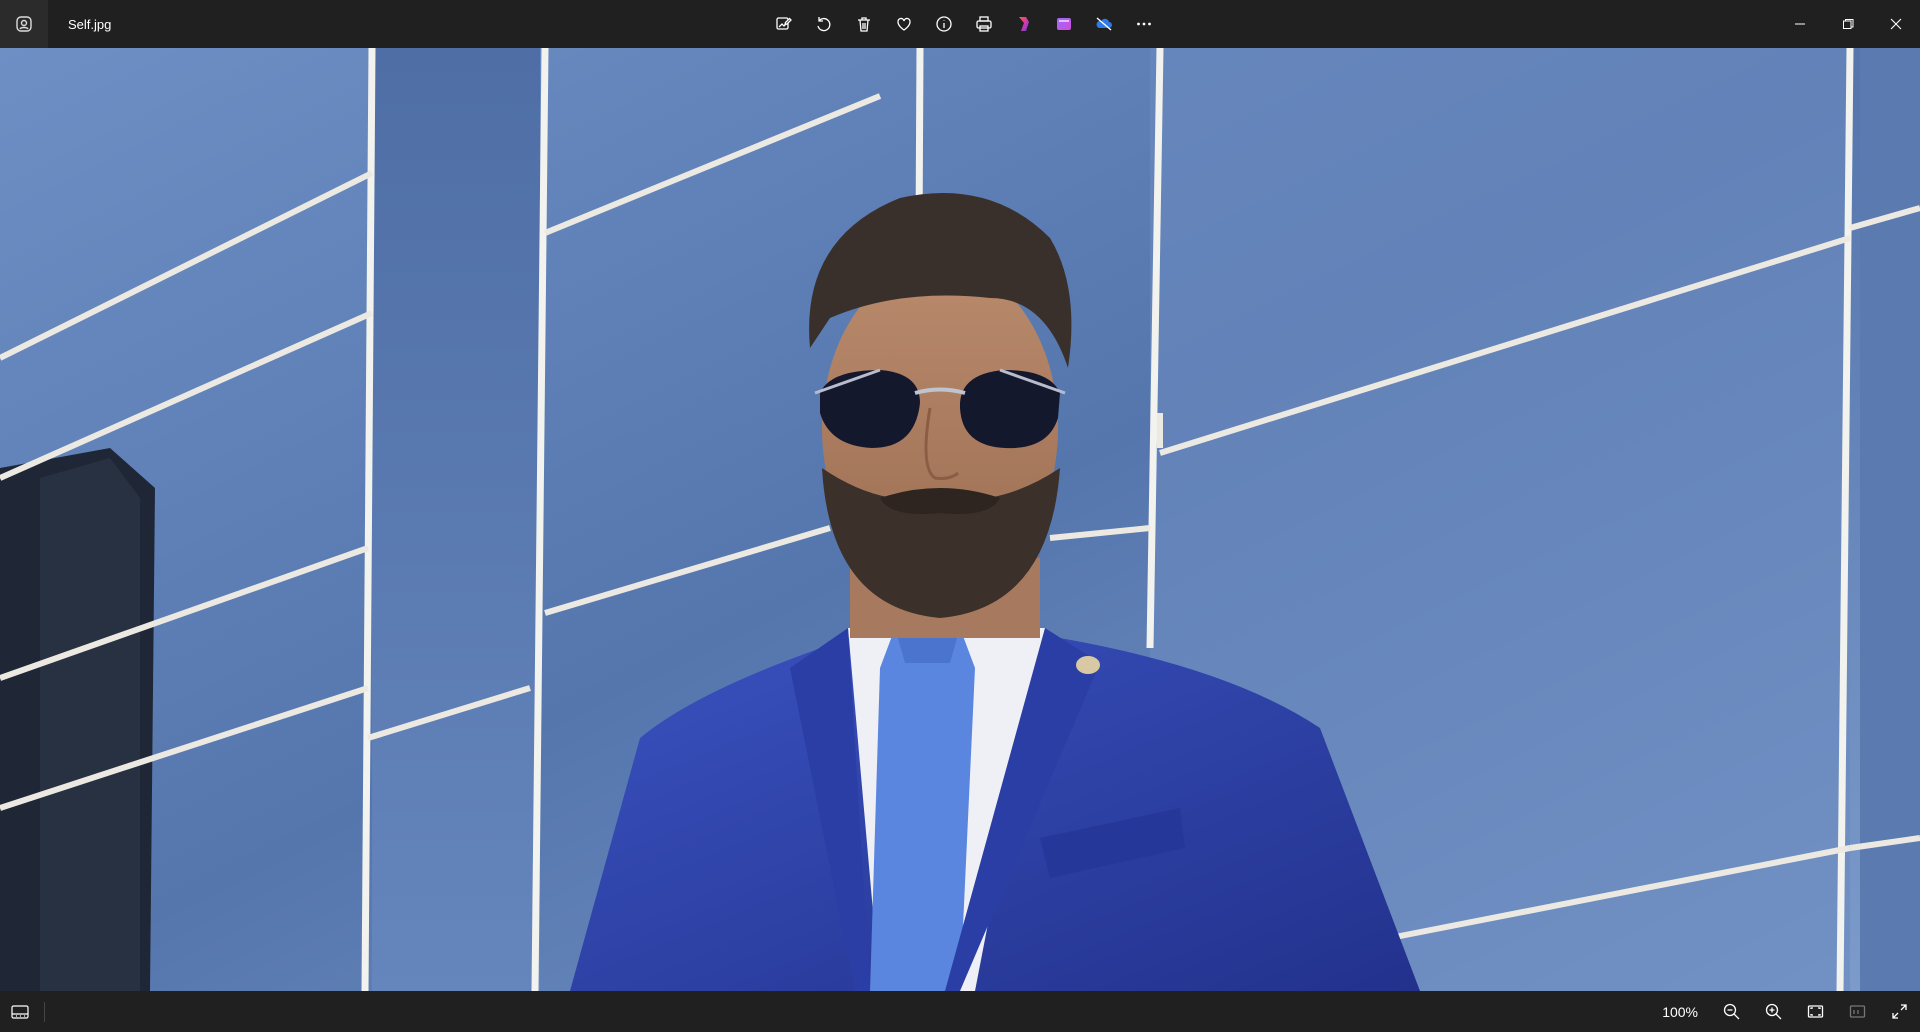  I want to click on print-button, so click(984, 24).